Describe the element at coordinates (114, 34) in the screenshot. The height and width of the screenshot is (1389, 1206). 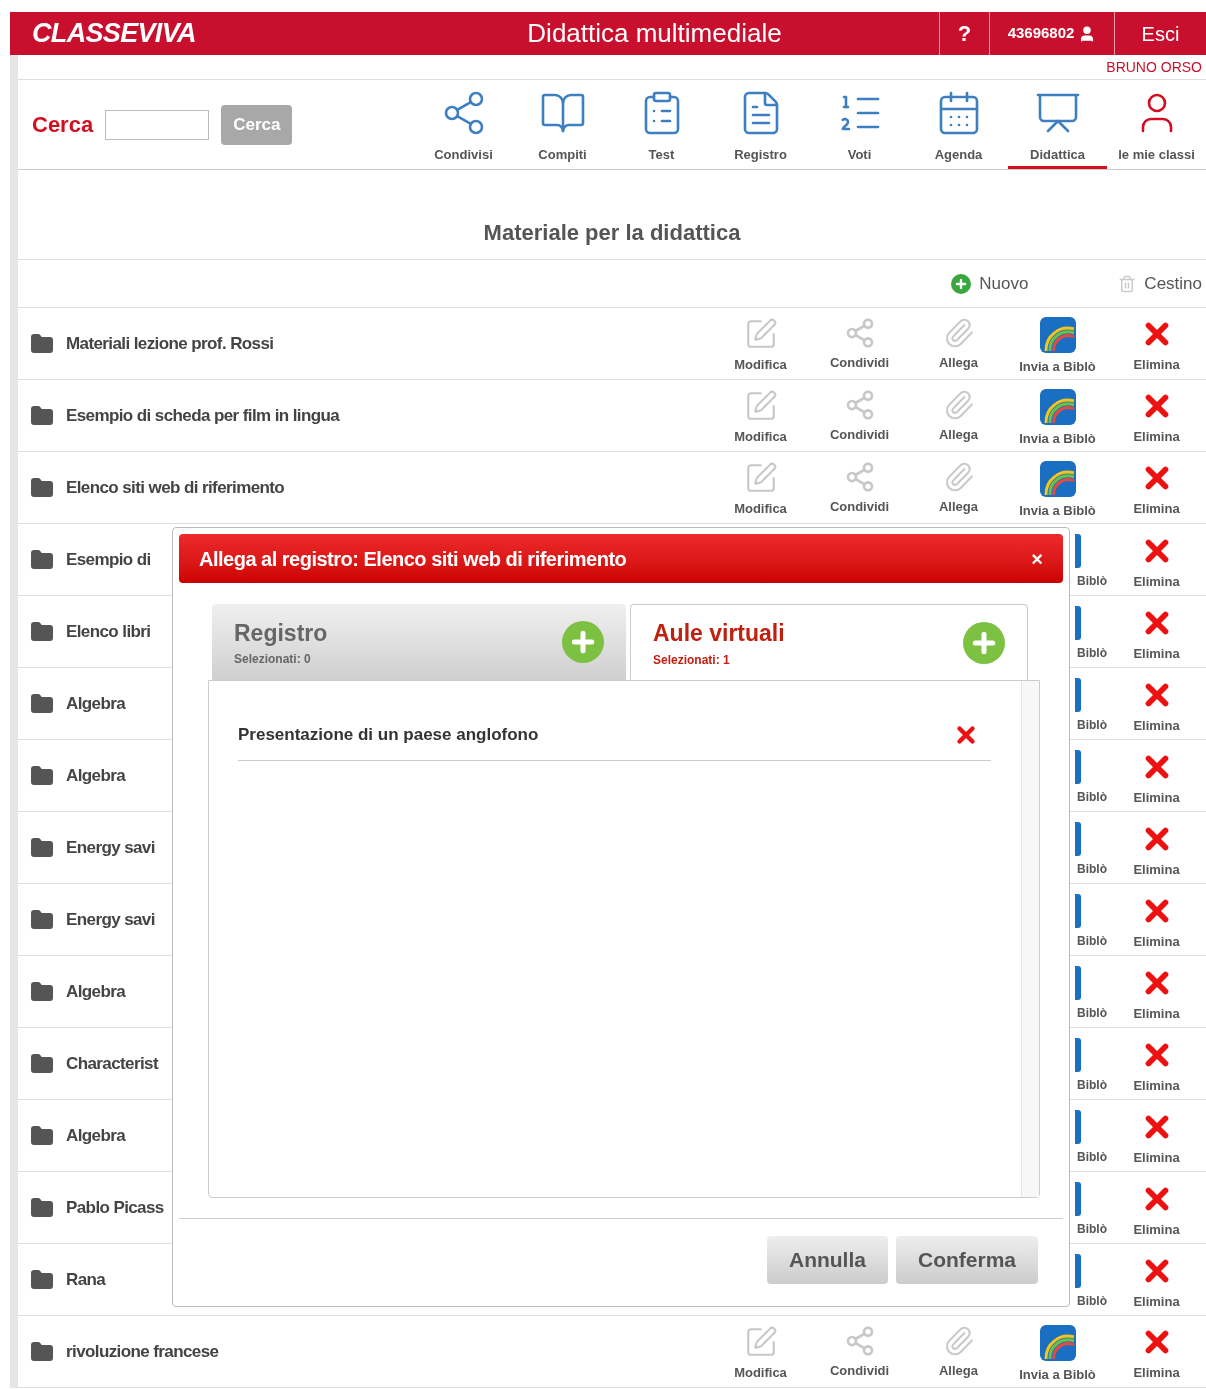
I see `logo: CLASSEVIVA` at that location.